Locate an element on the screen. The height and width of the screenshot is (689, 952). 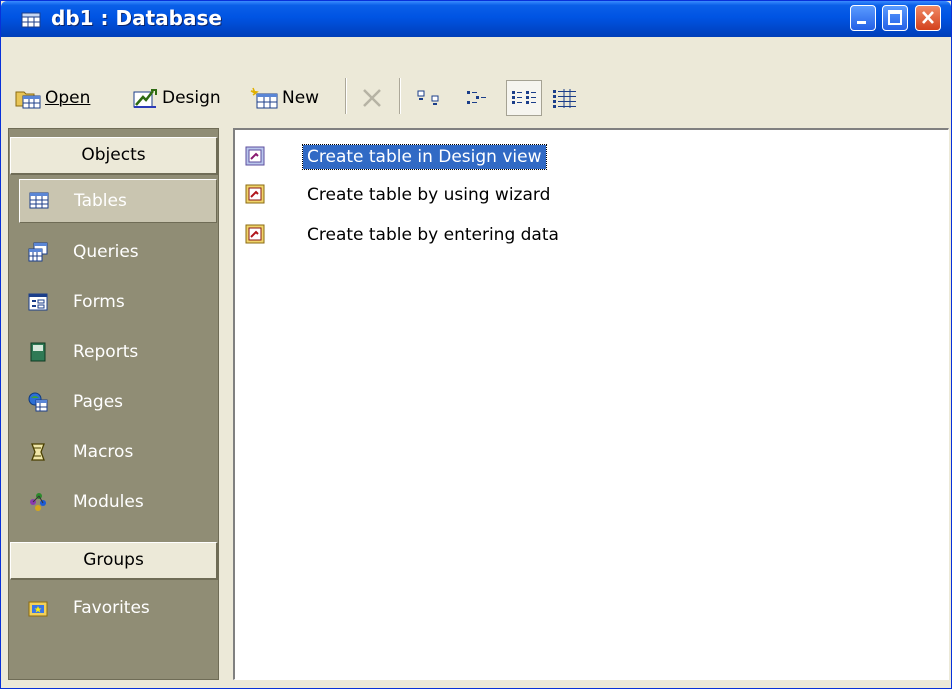
sidebar-item-pages: Pages is located at coordinates (118, 402).